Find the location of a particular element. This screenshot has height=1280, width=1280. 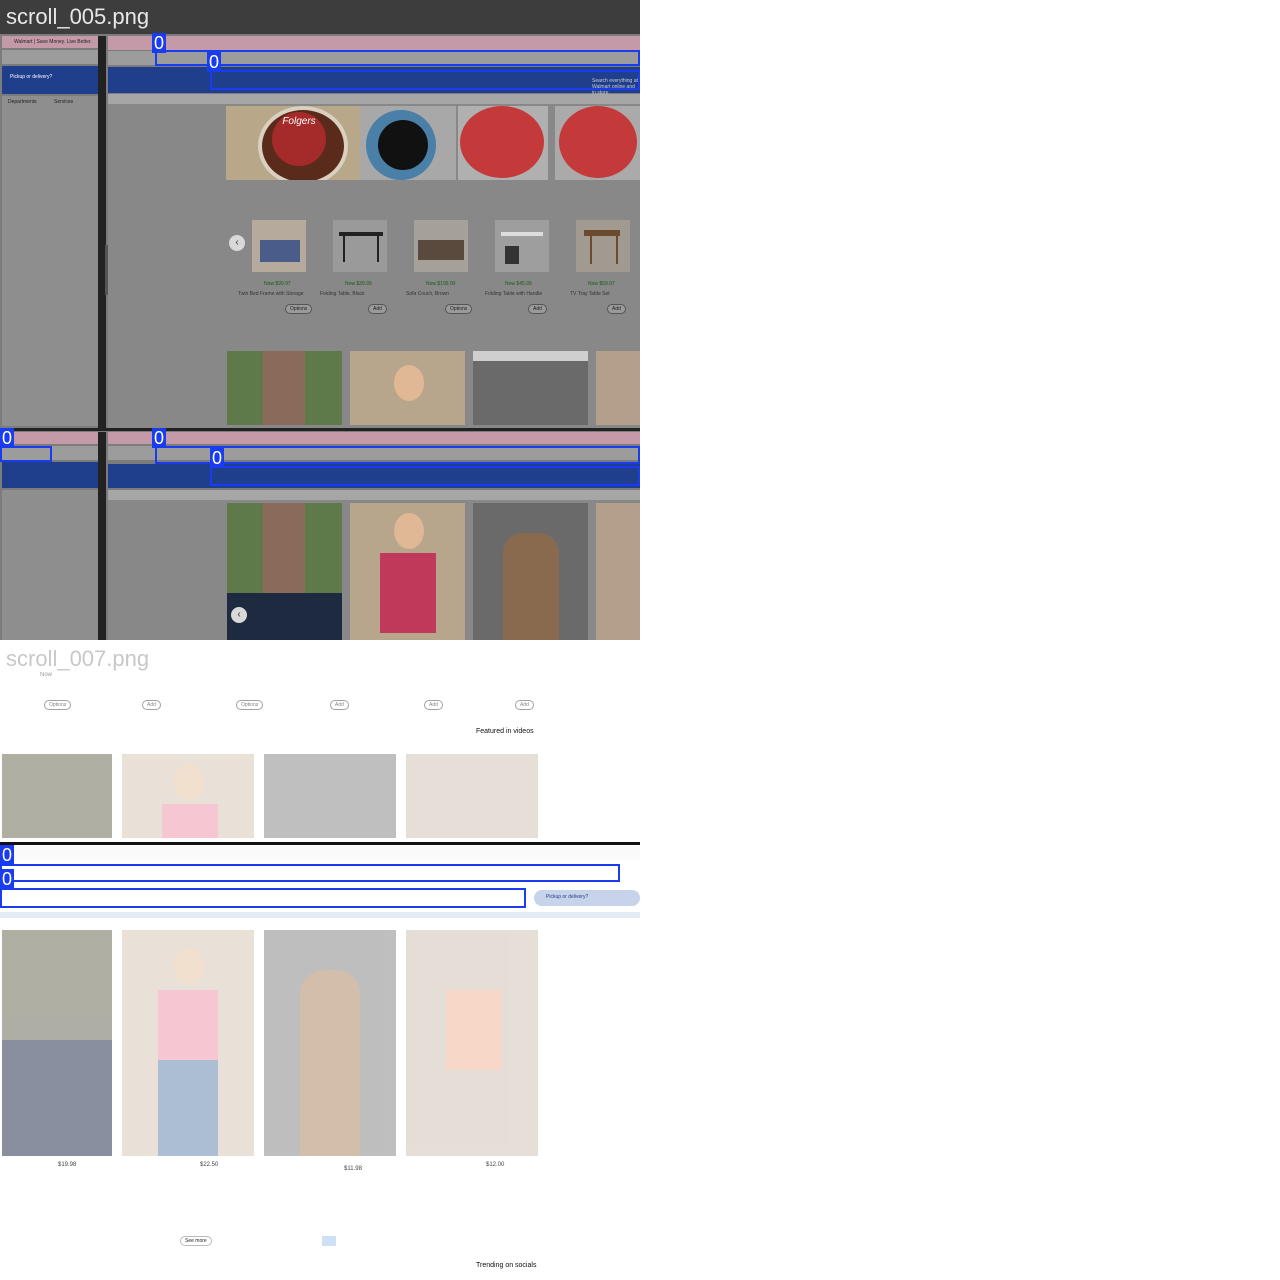

coffee-cup-image is located at coordinates (408, 143).